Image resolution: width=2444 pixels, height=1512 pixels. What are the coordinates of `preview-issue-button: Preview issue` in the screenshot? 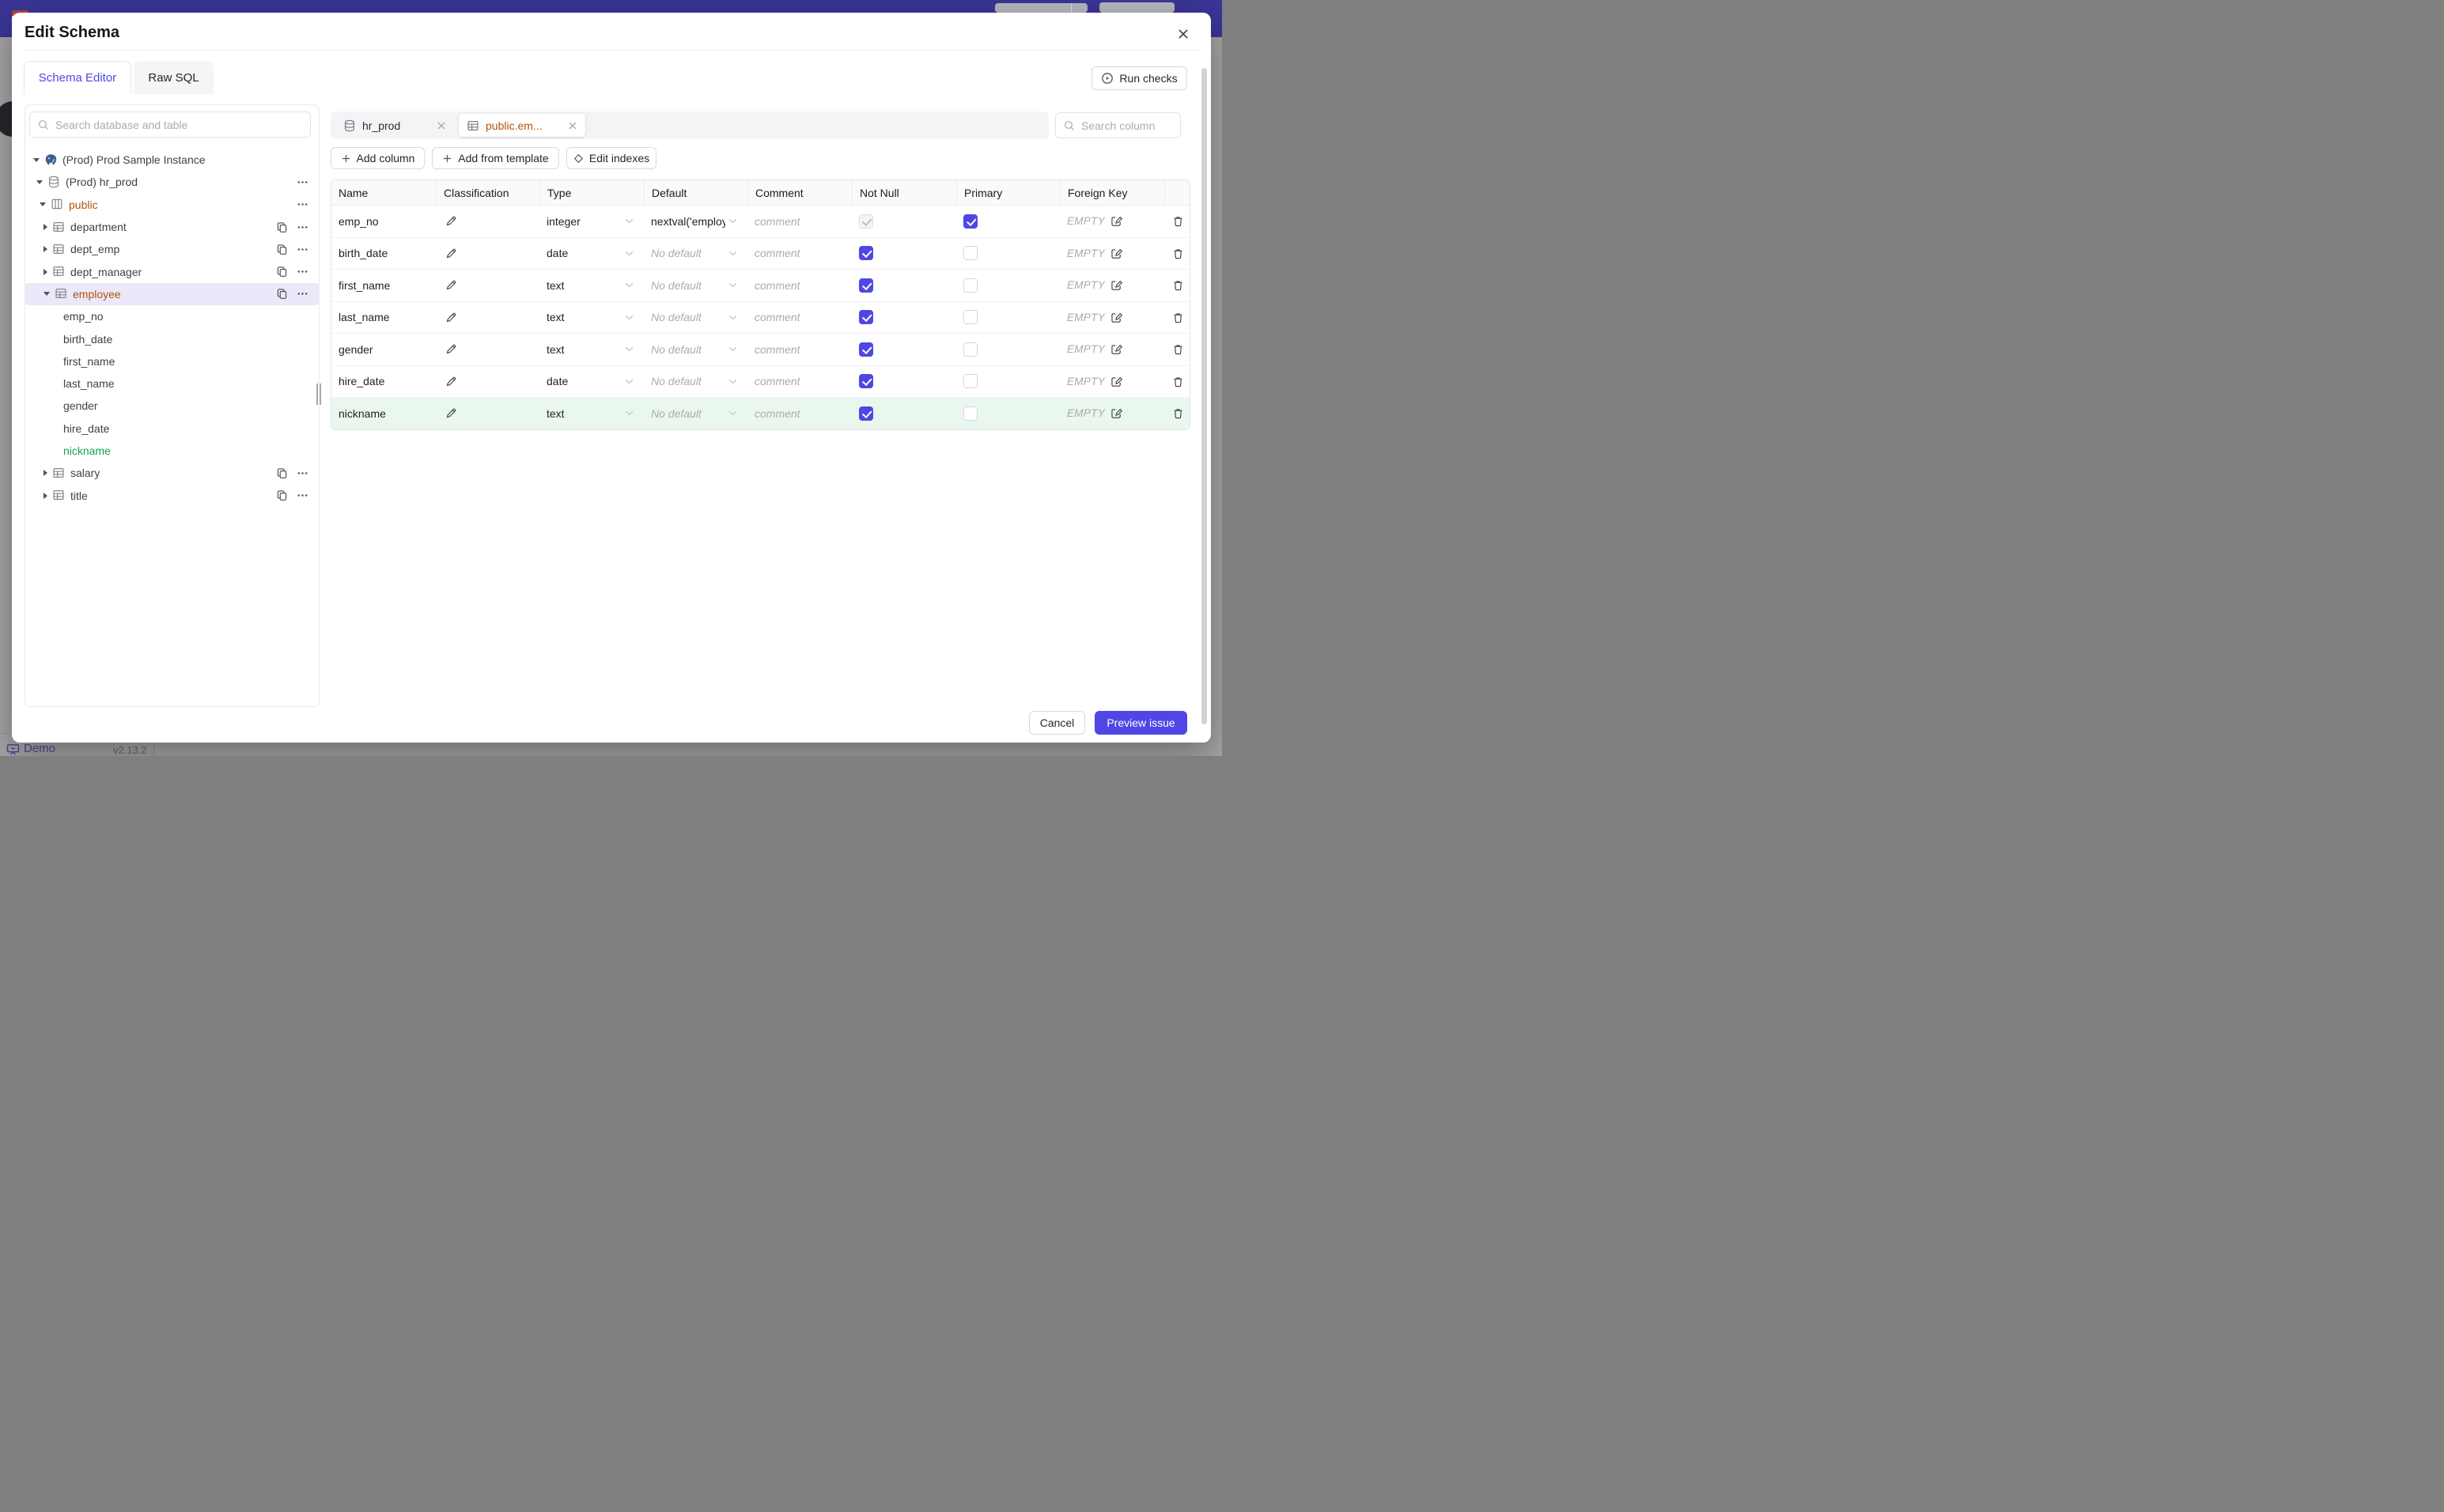 It's located at (1141, 723).